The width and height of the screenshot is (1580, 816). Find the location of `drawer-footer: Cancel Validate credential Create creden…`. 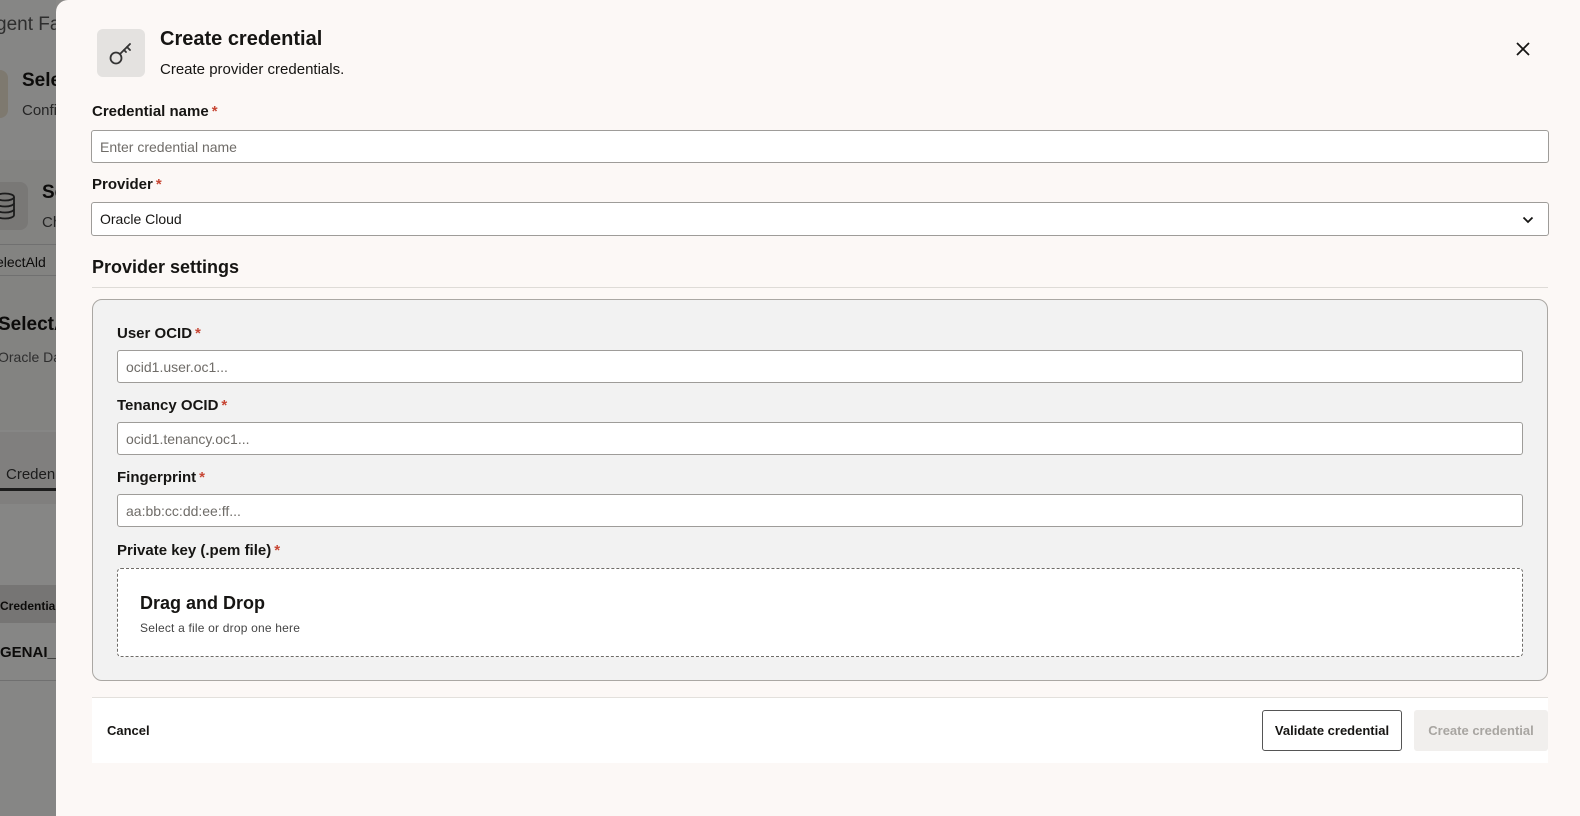

drawer-footer: Cancel Validate credential Create creden… is located at coordinates (820, 730).